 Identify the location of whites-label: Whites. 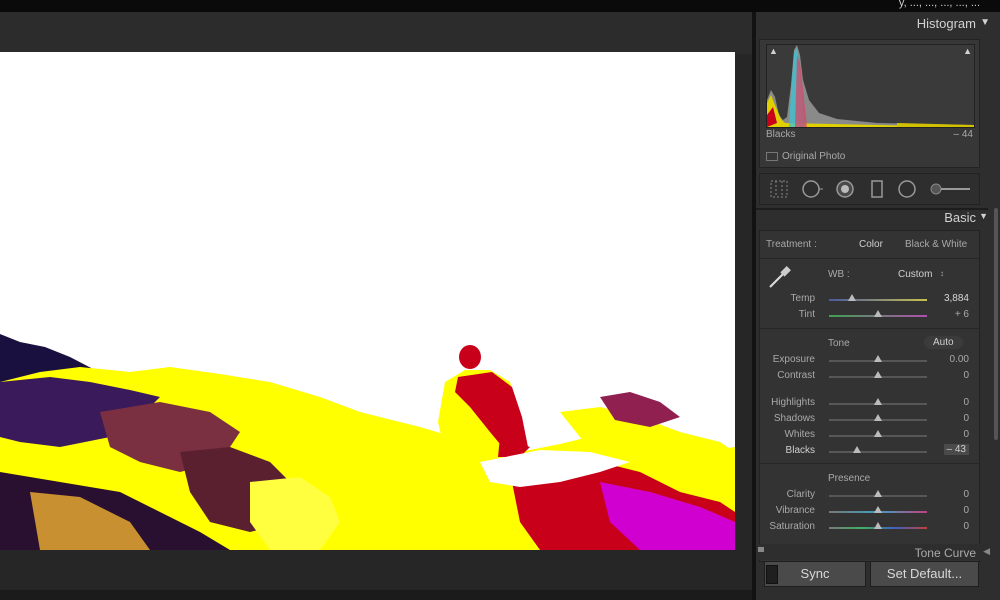
(799, 434).